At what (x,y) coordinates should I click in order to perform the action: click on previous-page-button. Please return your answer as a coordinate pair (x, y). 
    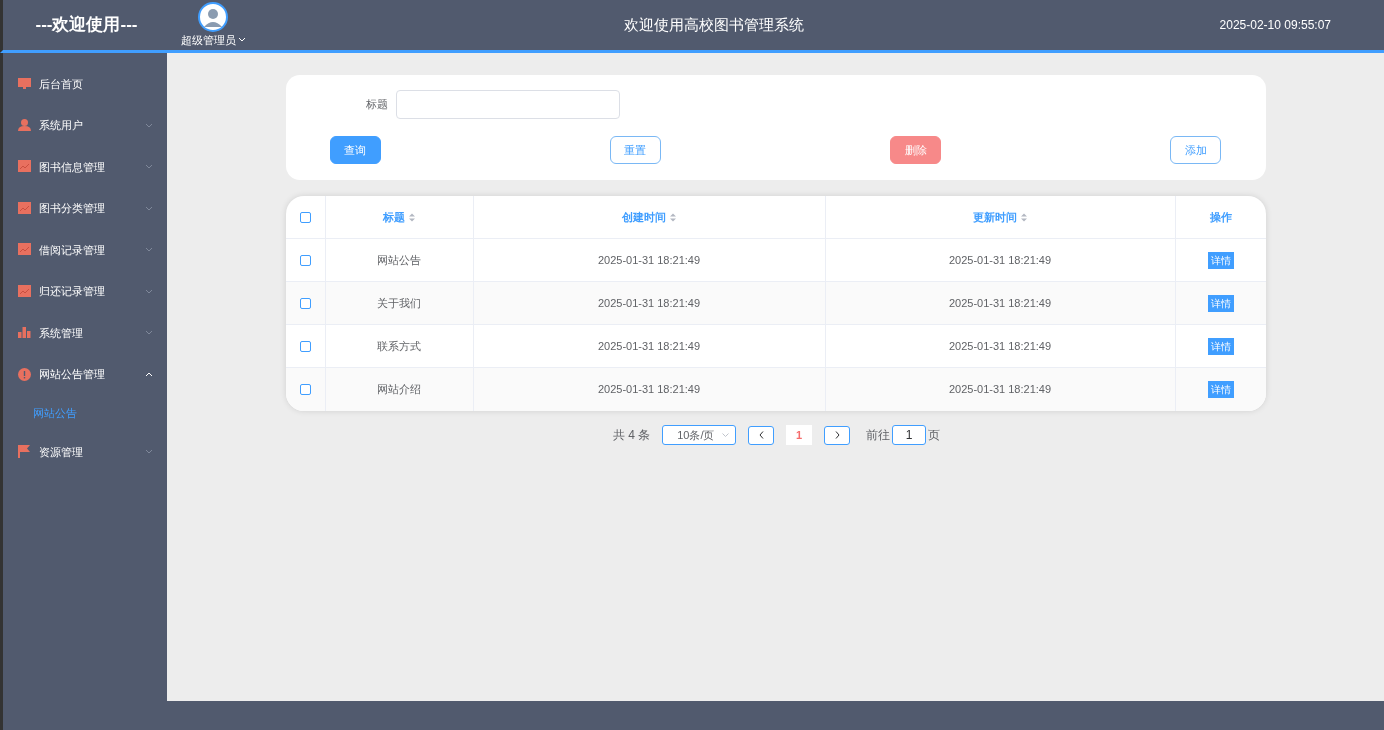
    Looking at the image, I should click on (761, 435).